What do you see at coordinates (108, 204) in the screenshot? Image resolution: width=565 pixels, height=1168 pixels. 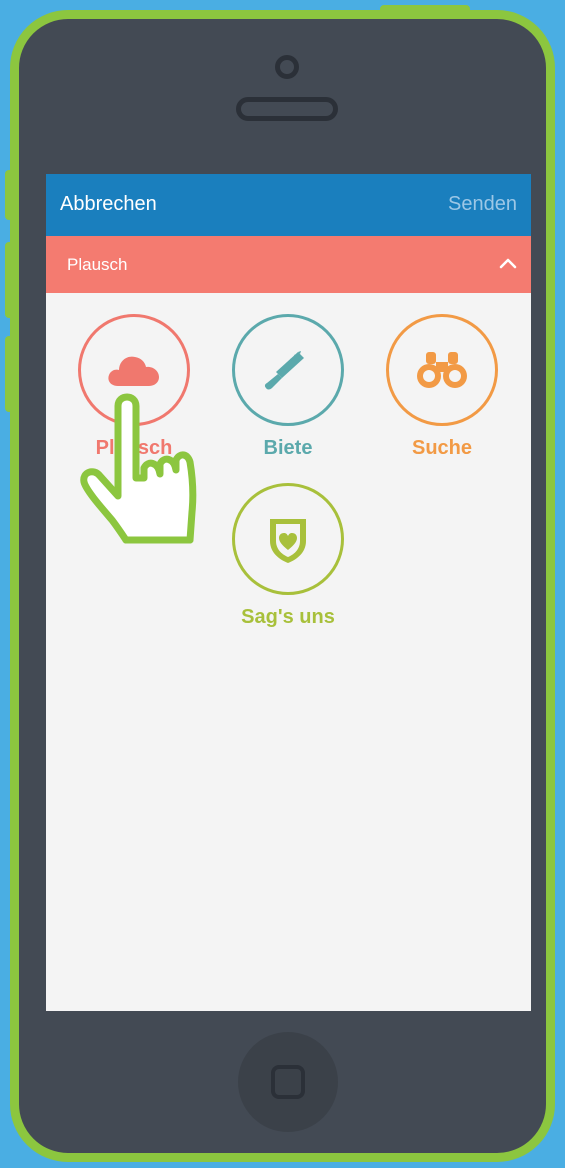 I see `cancel-button: Abbrechen` at bounding box center [108, 204].